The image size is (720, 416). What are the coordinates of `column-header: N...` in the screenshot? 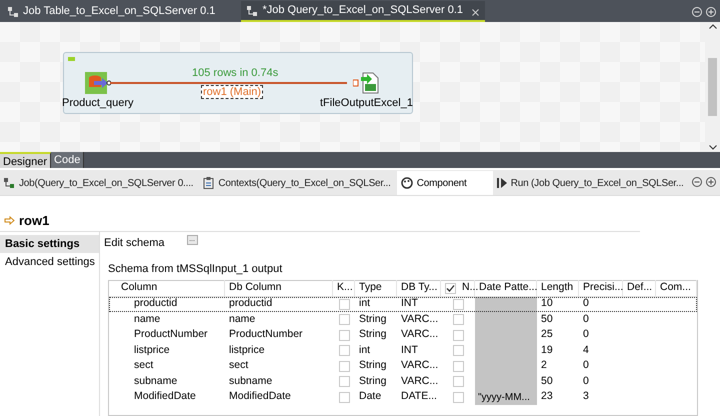 It's located at (458, 288).